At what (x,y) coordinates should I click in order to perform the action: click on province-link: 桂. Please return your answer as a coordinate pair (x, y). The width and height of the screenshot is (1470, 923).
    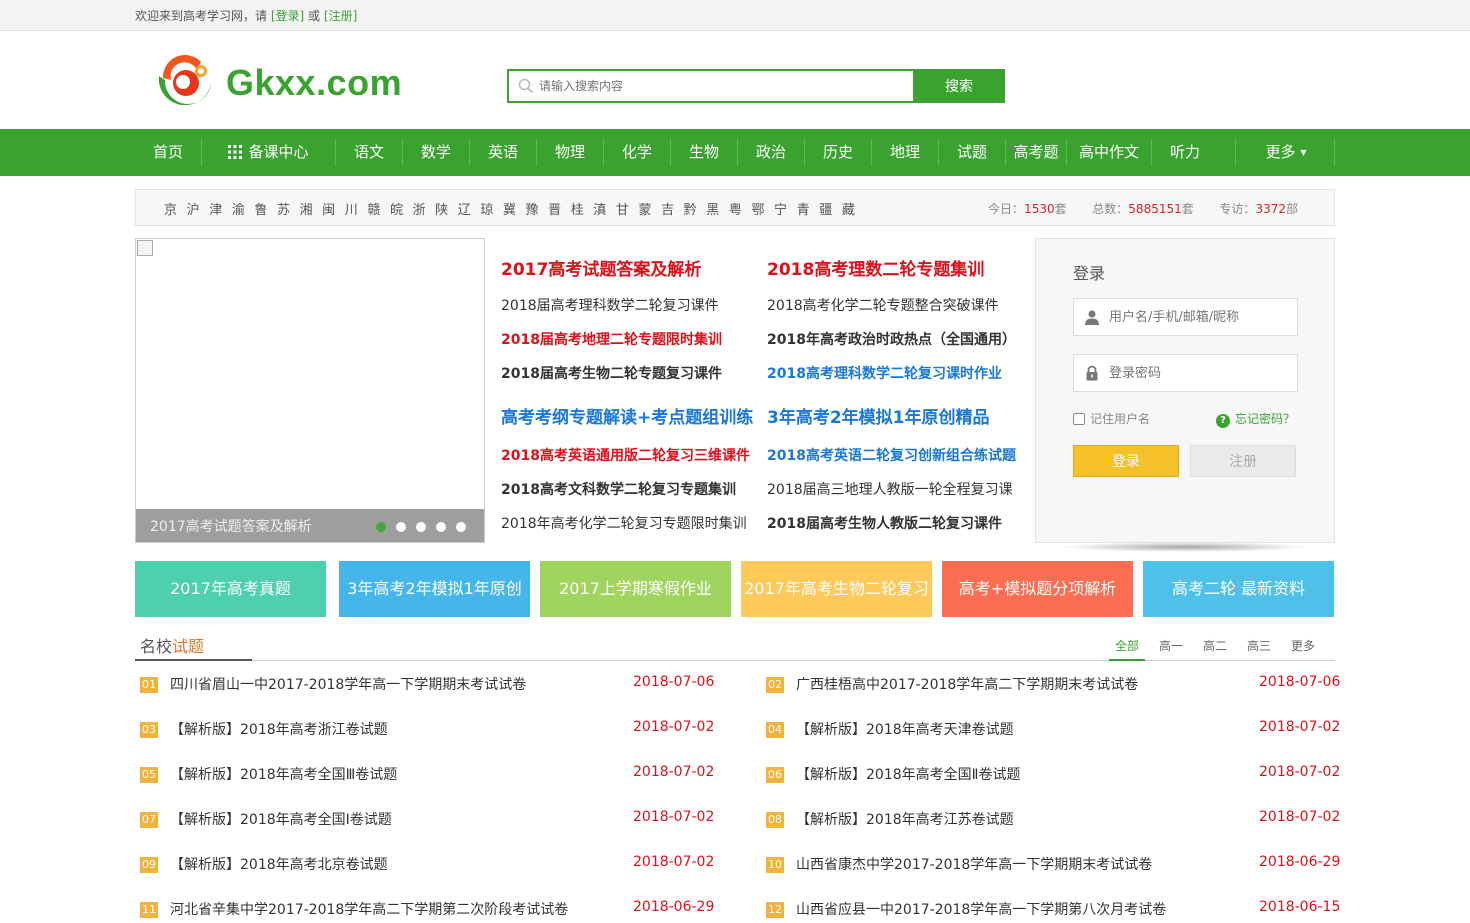
    Looking at the image, I should click on (582, 208).